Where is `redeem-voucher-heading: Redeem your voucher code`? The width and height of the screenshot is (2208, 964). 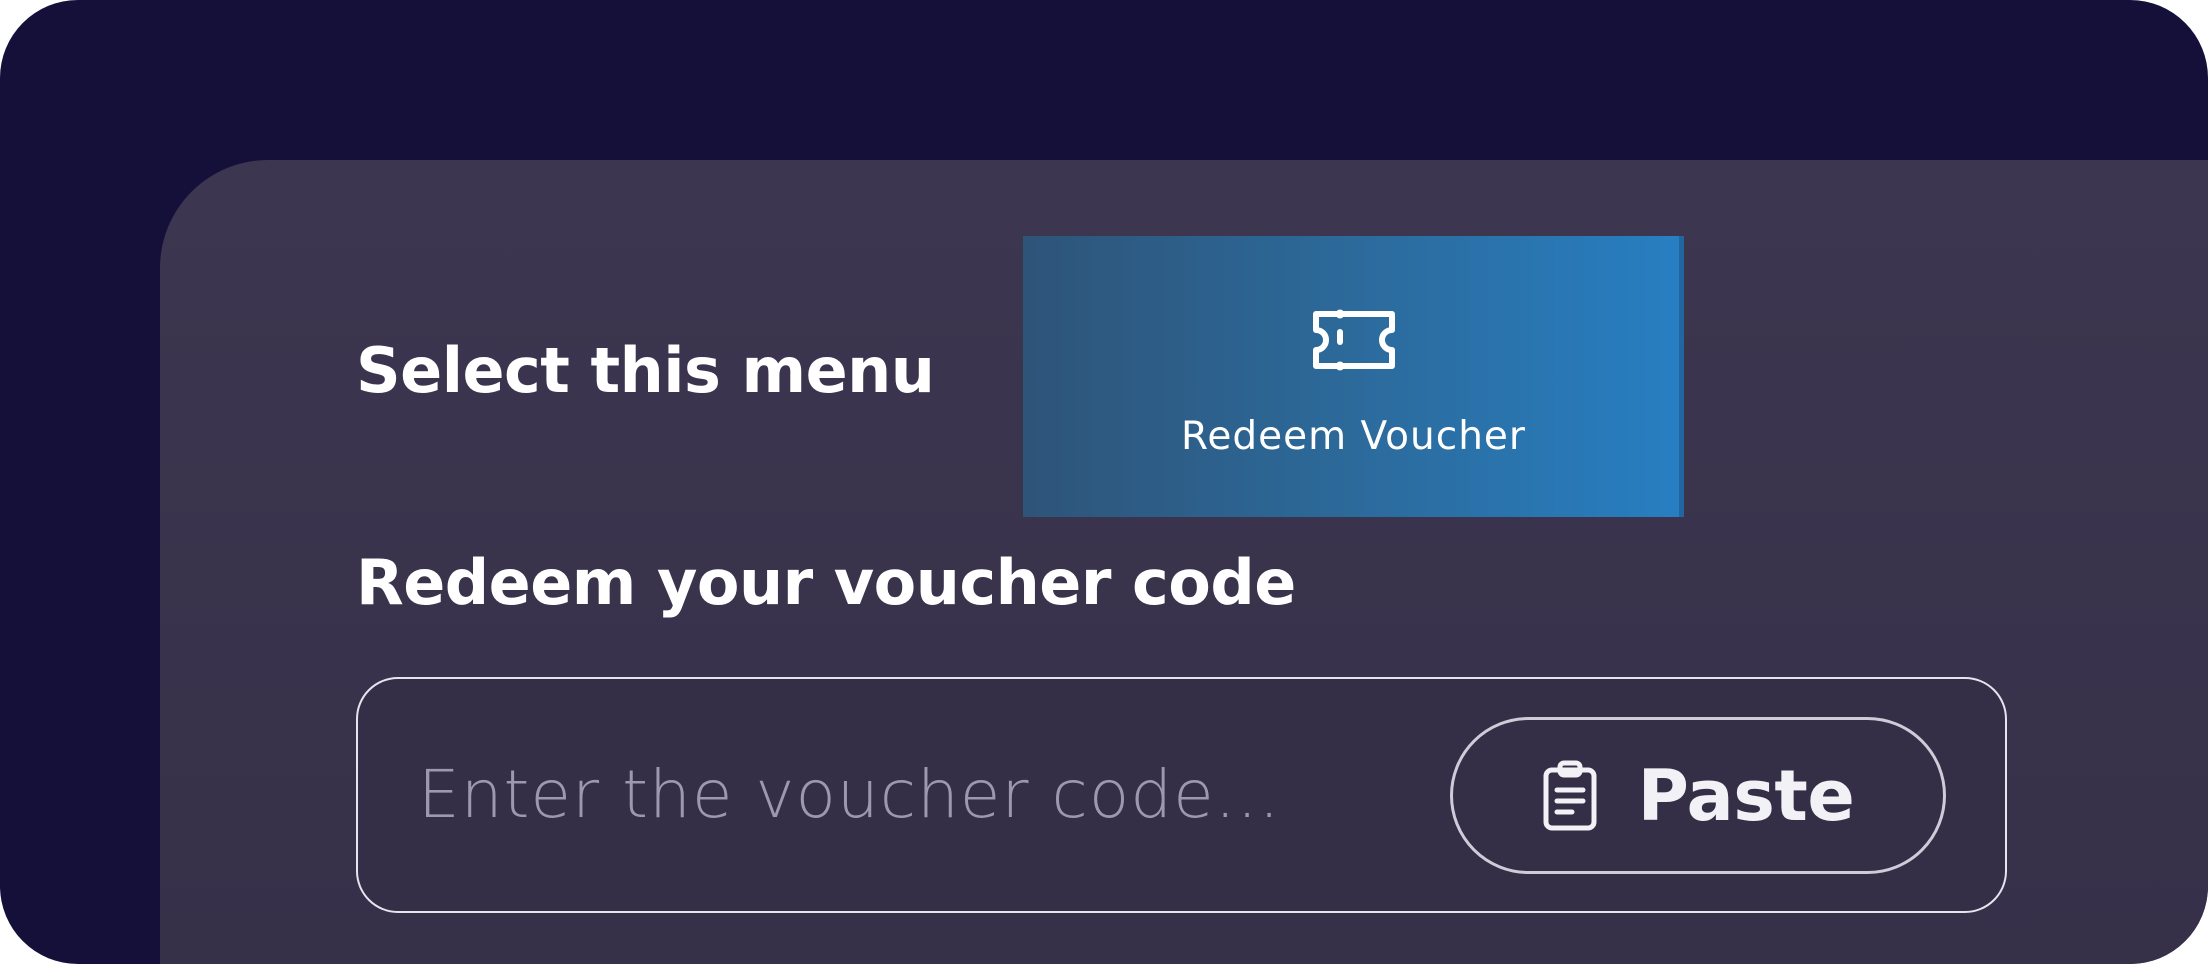
redeem-voucher-heading: Redeem your voucher code is located at coordinates (826, 582).